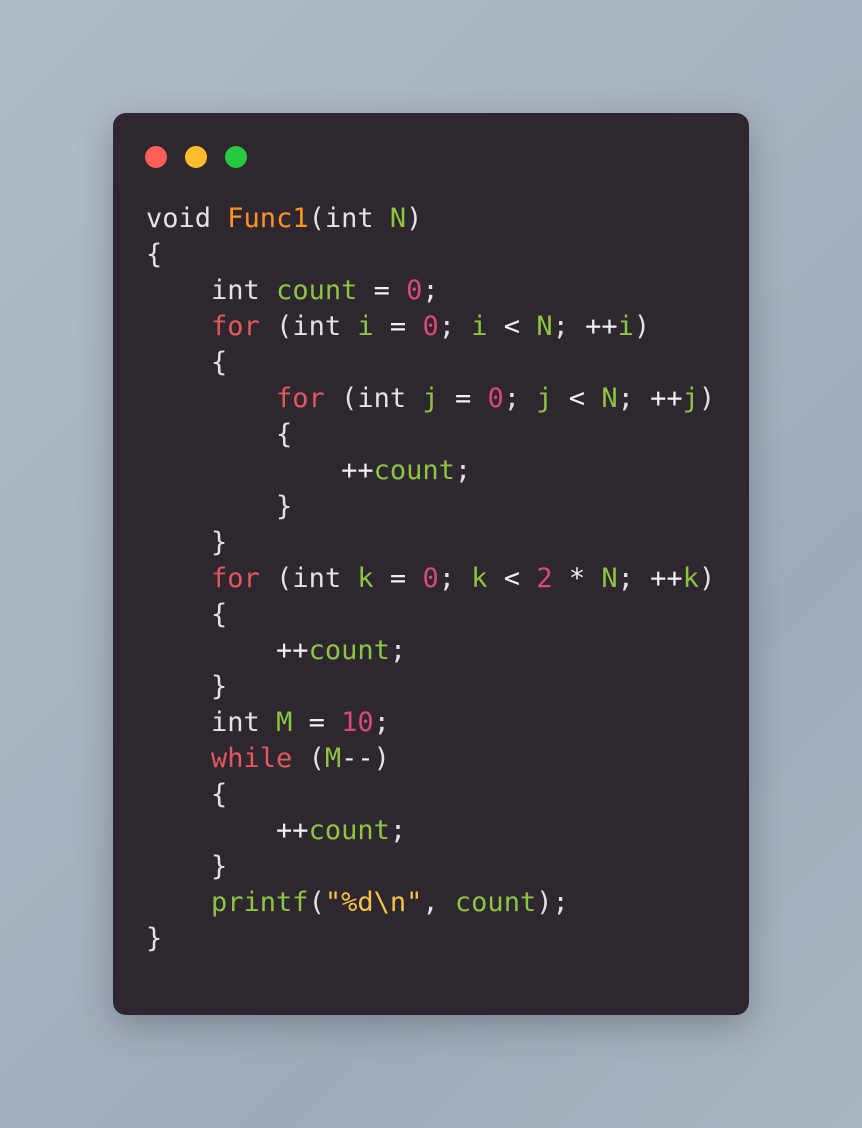  Describe the element at coordinates (268, 722) in the screenshot. I see `code-line: int M = 10;` at that location.